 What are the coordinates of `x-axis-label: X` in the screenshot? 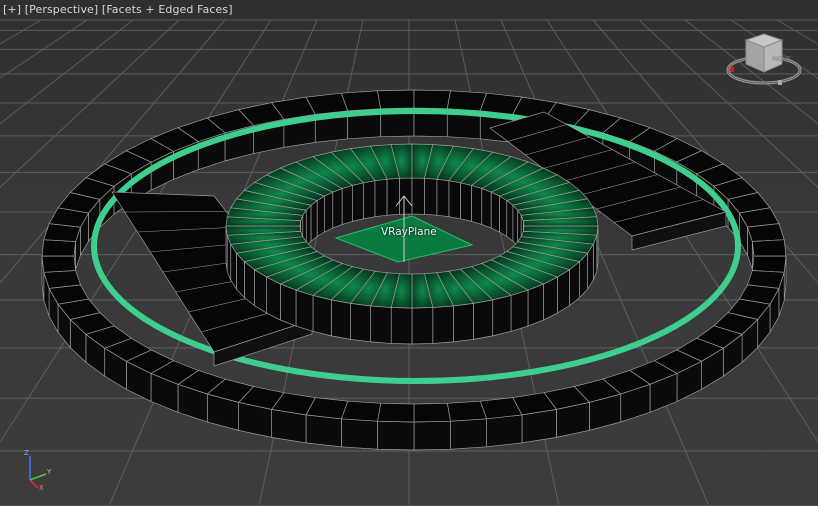 It's located at (41, 487).